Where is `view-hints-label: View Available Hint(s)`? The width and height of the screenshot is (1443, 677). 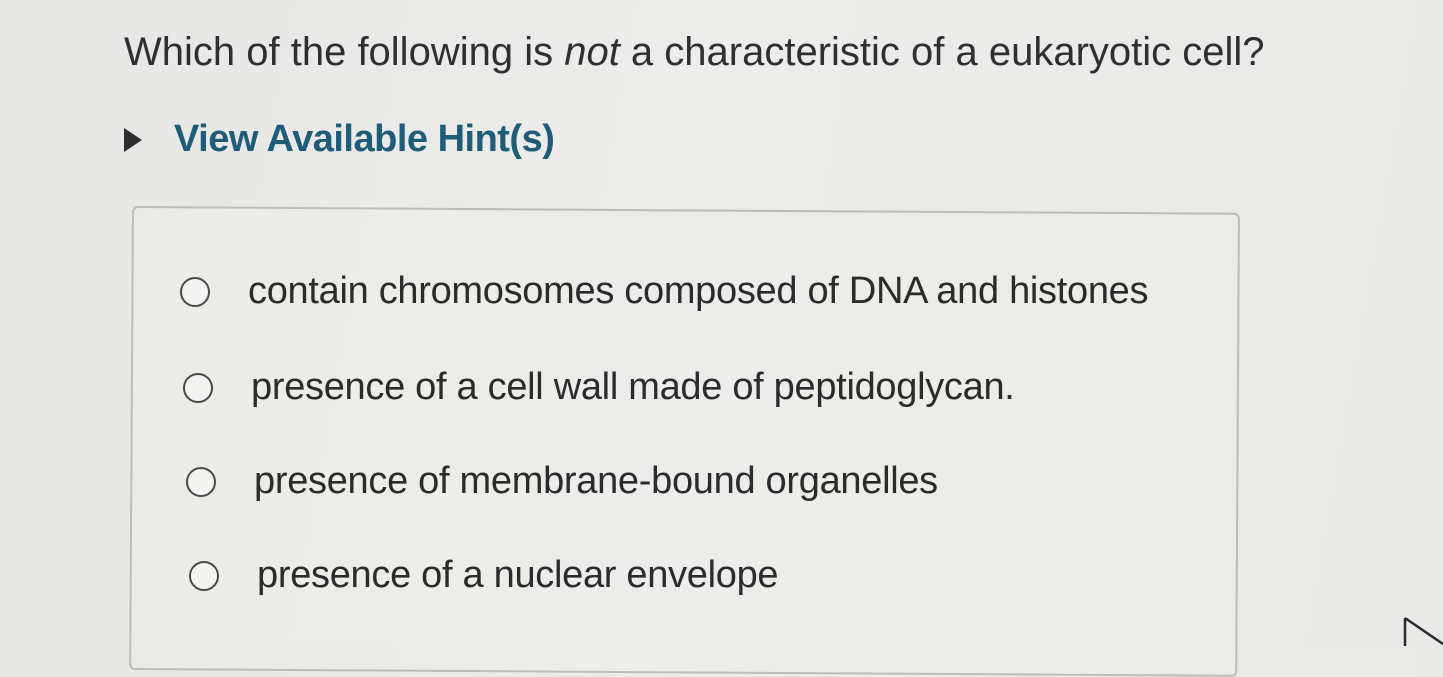
view-hints-label: View Available Hint(s) is located at coordinates (364, 139).